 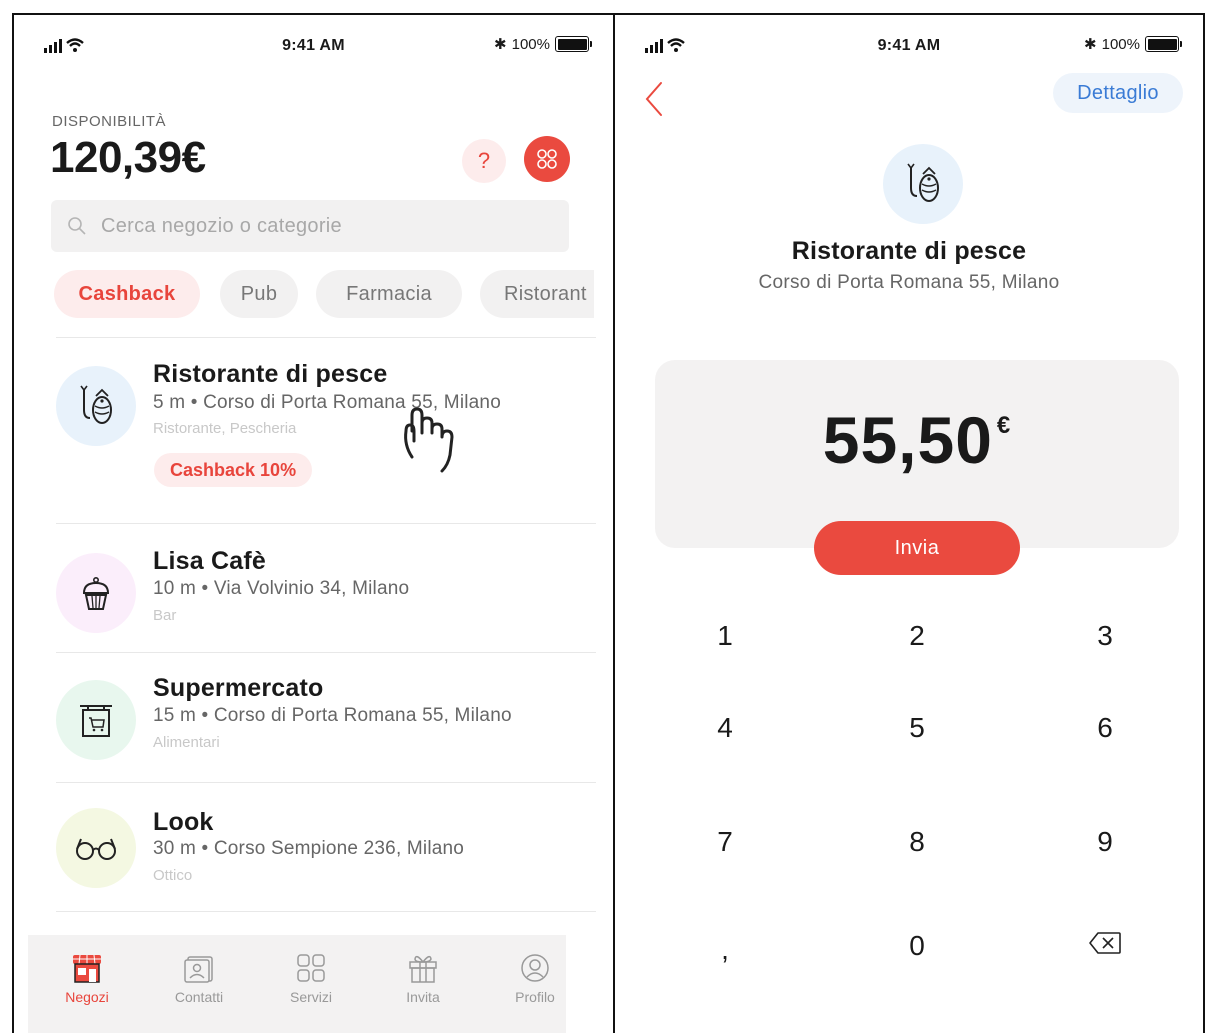 I want to click on store-name: Look, so click(x=183, y=822).